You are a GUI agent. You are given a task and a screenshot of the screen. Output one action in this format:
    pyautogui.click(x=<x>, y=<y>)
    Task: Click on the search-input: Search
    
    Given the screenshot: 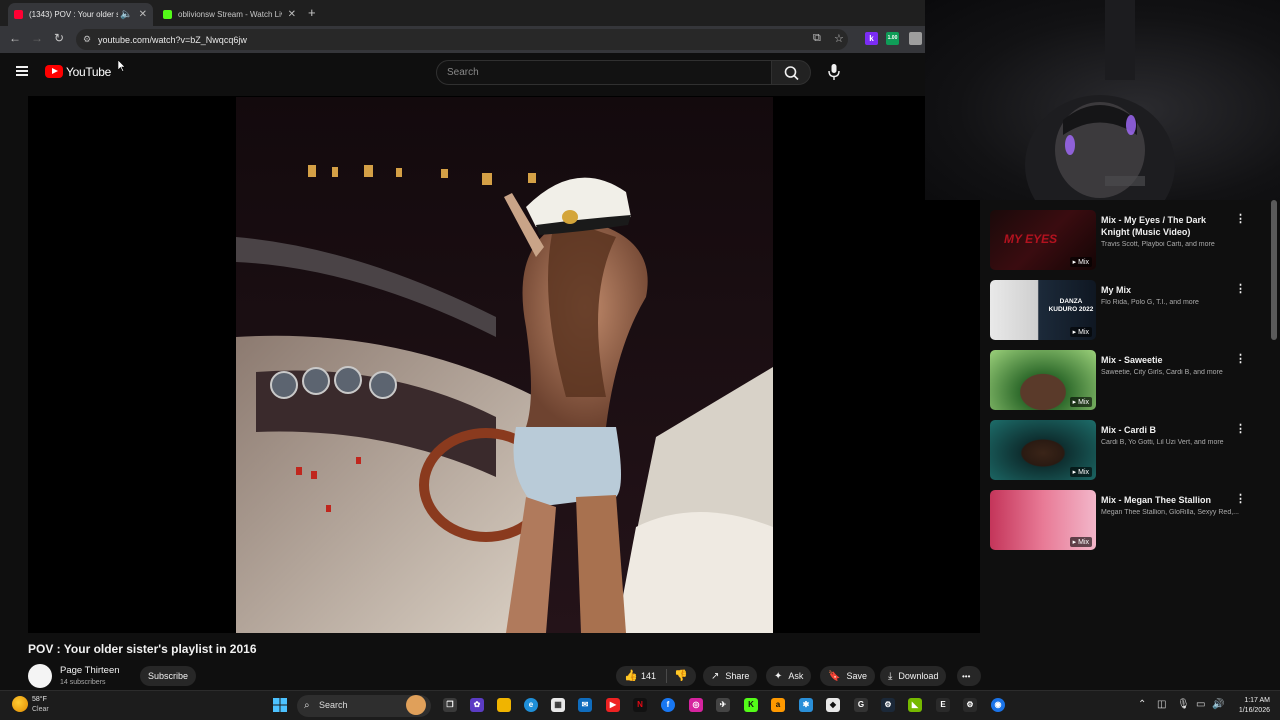 What is the action you would take?
    pyautogui.click(x=604, y=72)
    